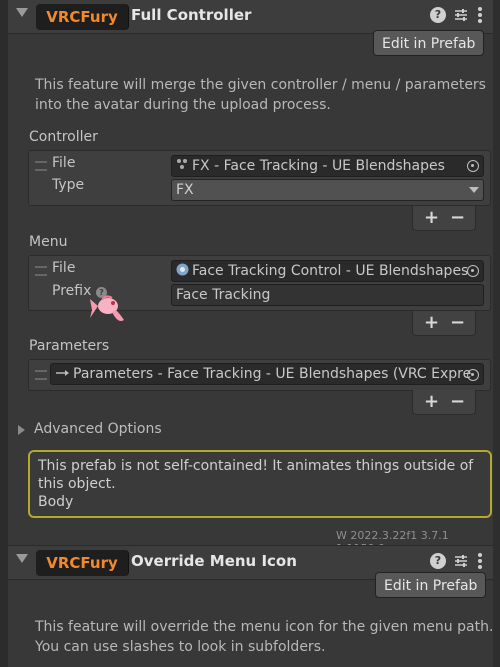 The image size is (500, 667). What do you see at coordinates (214, 561) in the screenshot?
I see `component-title: Override Menu Icon` at bounding box center [214, 561].